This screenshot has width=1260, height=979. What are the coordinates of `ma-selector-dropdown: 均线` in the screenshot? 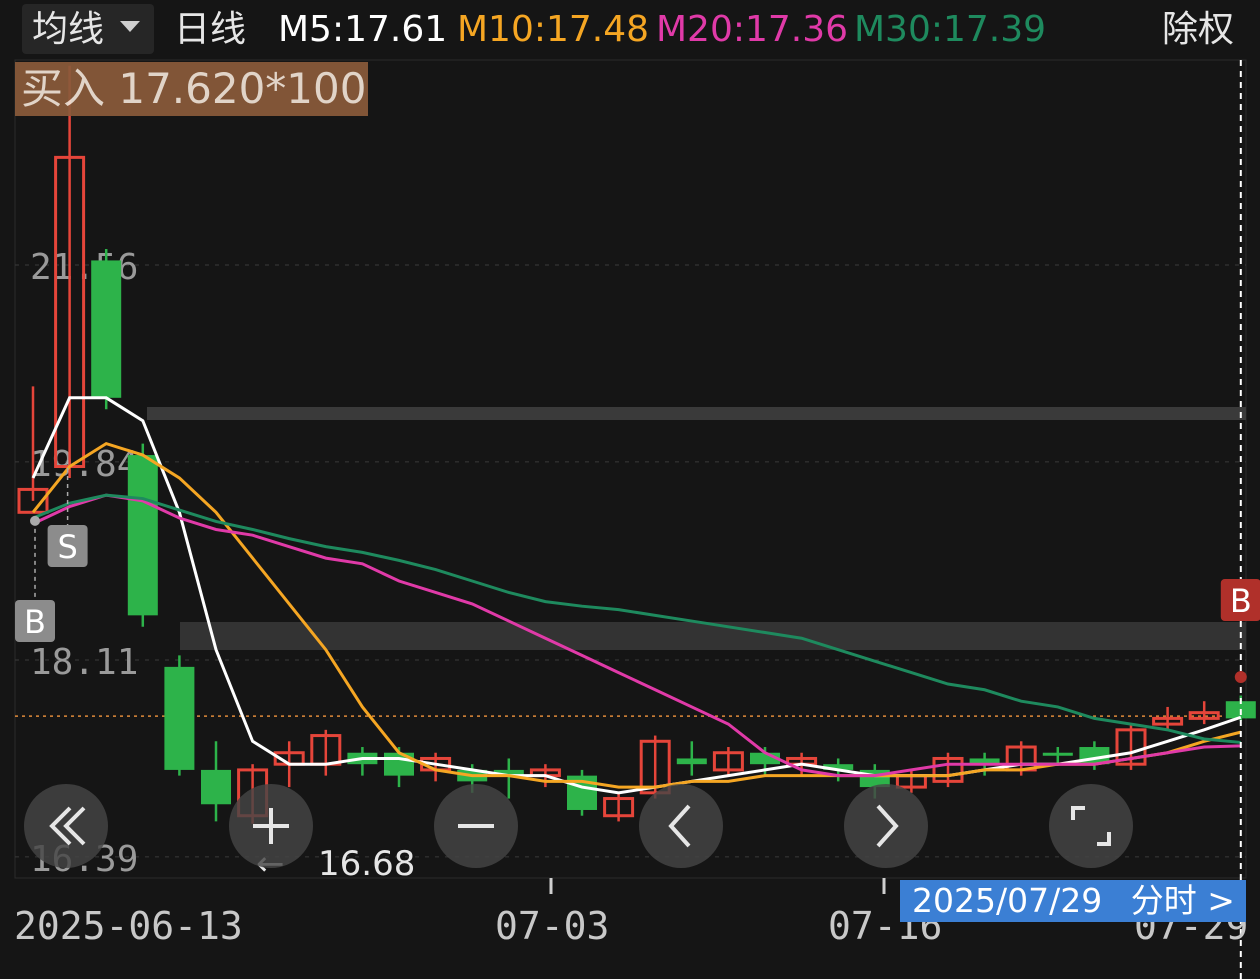 It's located at (88, 29).